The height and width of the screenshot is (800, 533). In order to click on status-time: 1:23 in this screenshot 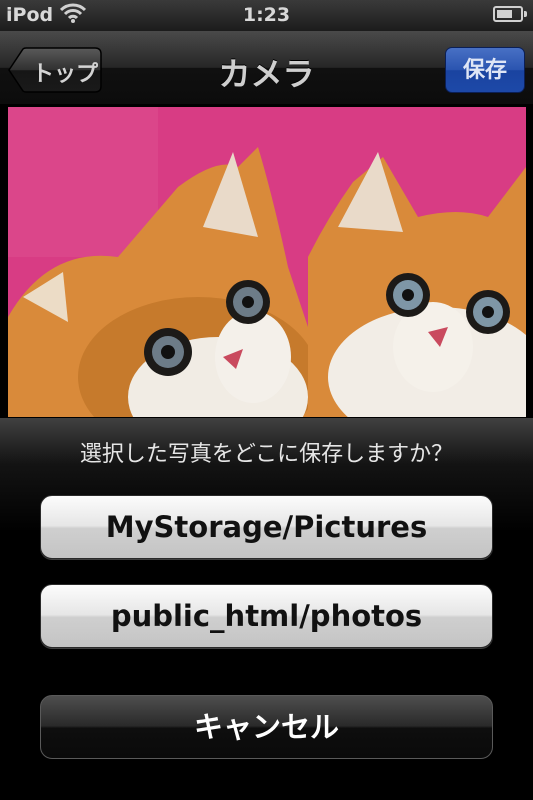, I will do `click(266, 15)`.